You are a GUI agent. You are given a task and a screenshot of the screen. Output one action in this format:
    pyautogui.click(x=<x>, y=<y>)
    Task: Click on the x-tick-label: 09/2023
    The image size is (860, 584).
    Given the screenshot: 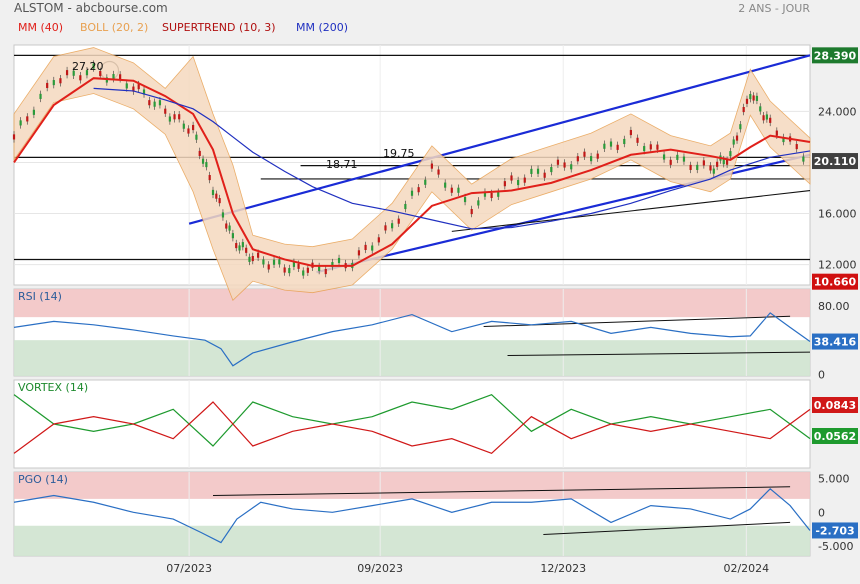 What is the action you would take?
    pyautogui.click(x=380, y=568)
    